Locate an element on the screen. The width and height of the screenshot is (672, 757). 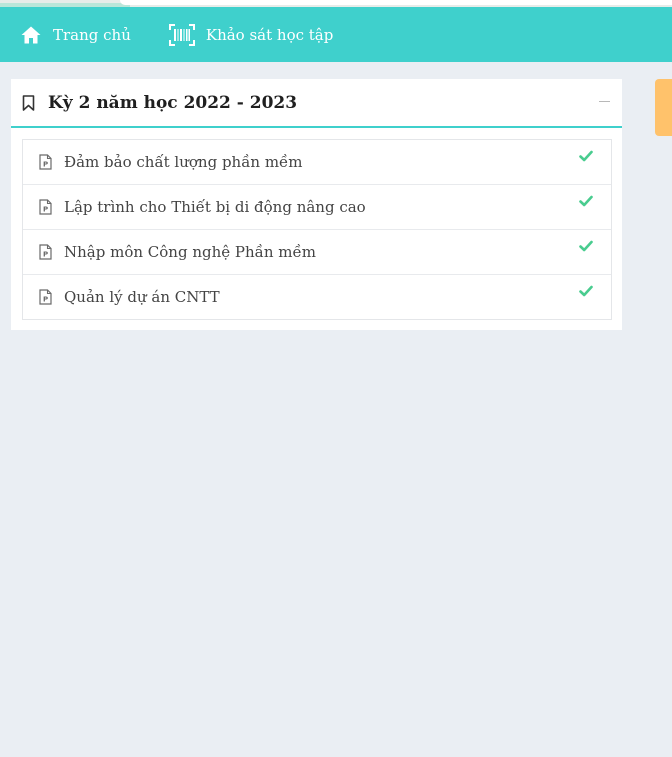
bookmark-icon is located at coordinates (28, 102).